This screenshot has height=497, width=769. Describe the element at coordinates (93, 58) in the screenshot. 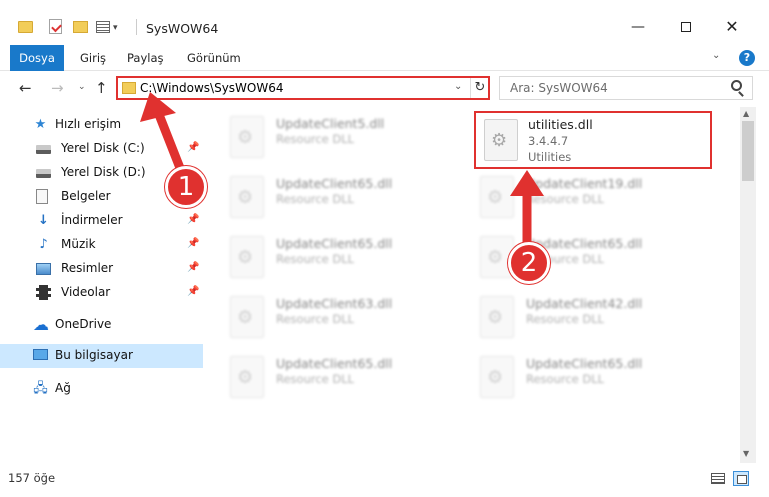

I see `tab-home: Giriş` at that location.